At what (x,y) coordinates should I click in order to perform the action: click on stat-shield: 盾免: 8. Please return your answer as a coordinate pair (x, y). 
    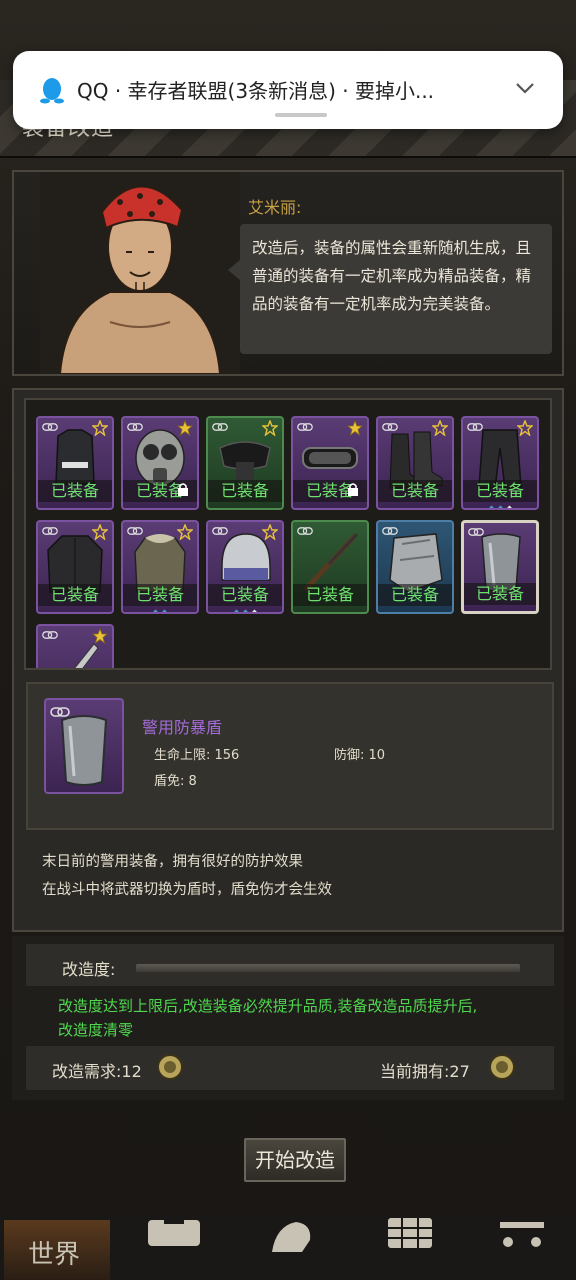
    Looking at the image, I should click on (175, 781).